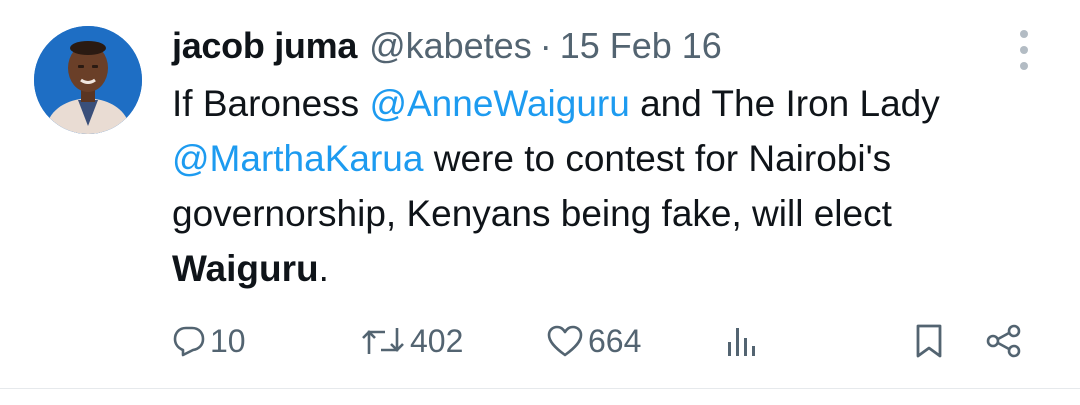 The width and height of the screenshot is (1080, 405). What do you see at coordinates (271, 103) in the screenshot?
I see `tweet-text-part: If Baroness` at bounding box center [271, 103].